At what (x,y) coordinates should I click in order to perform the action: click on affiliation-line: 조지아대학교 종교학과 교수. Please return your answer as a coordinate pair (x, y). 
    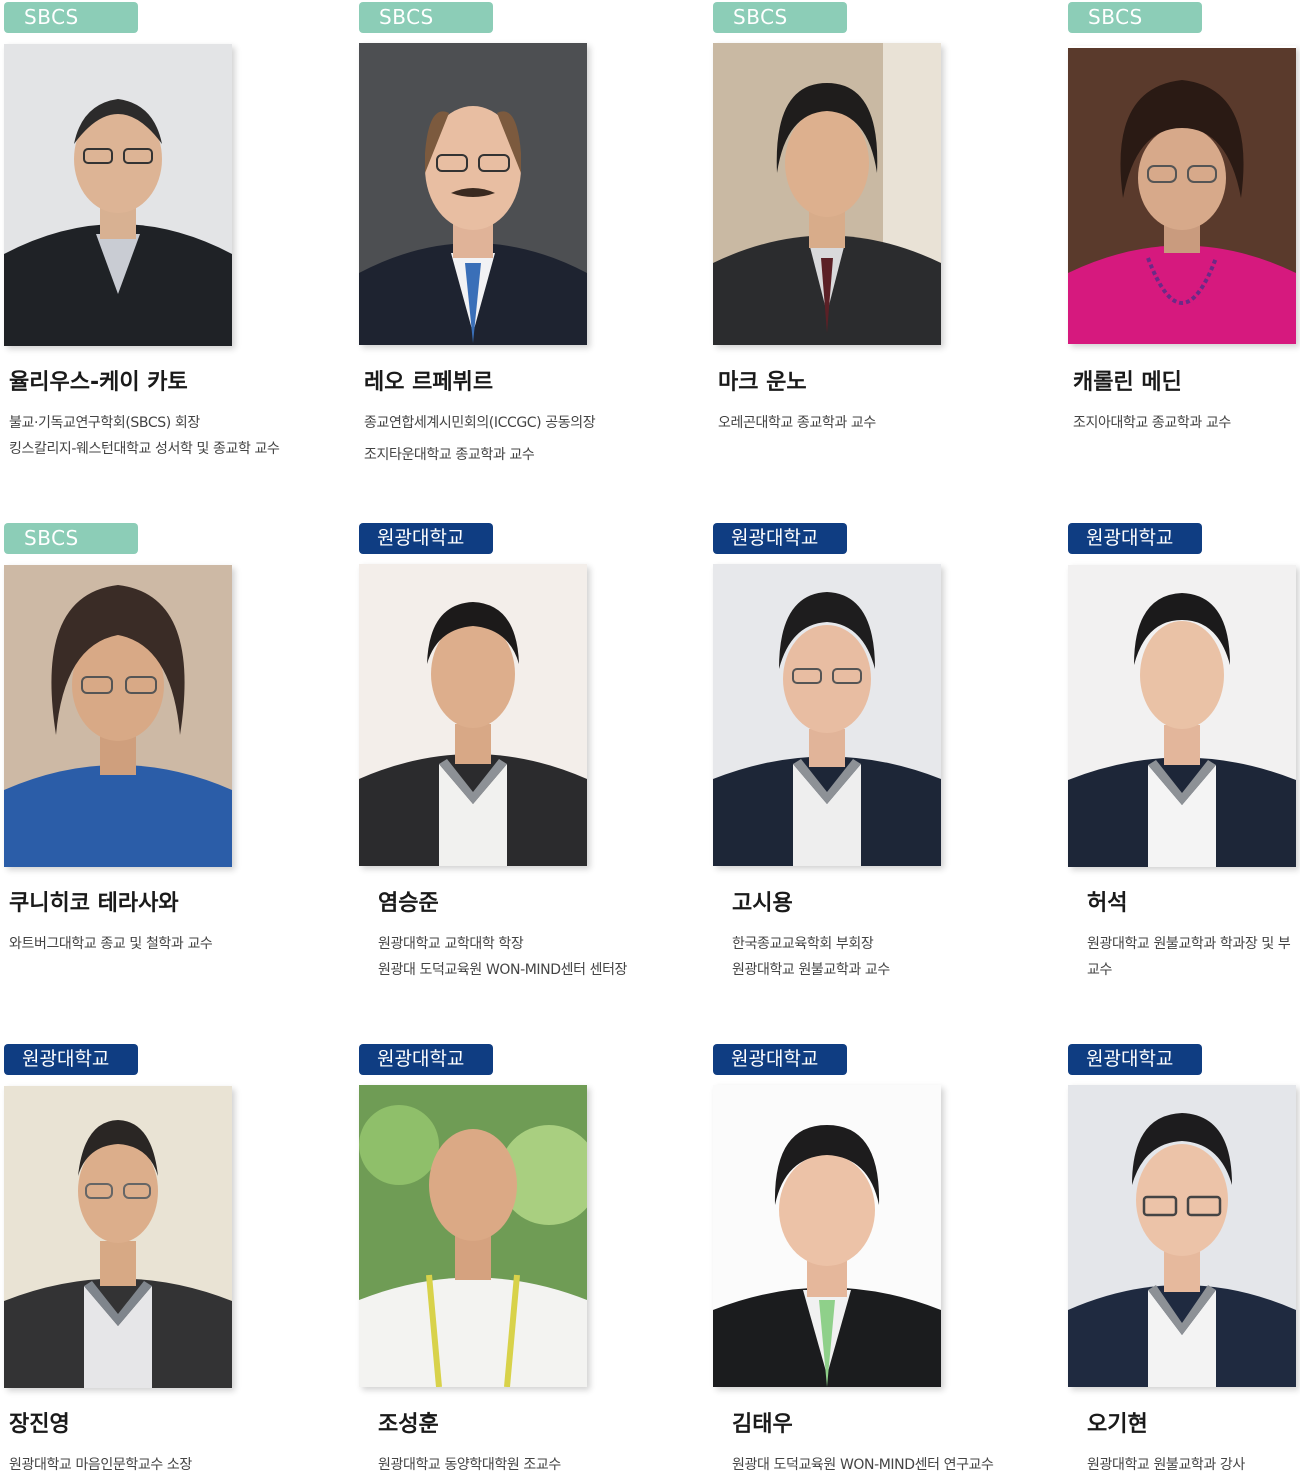
    Looking at the image, I should click on (1152, 423).